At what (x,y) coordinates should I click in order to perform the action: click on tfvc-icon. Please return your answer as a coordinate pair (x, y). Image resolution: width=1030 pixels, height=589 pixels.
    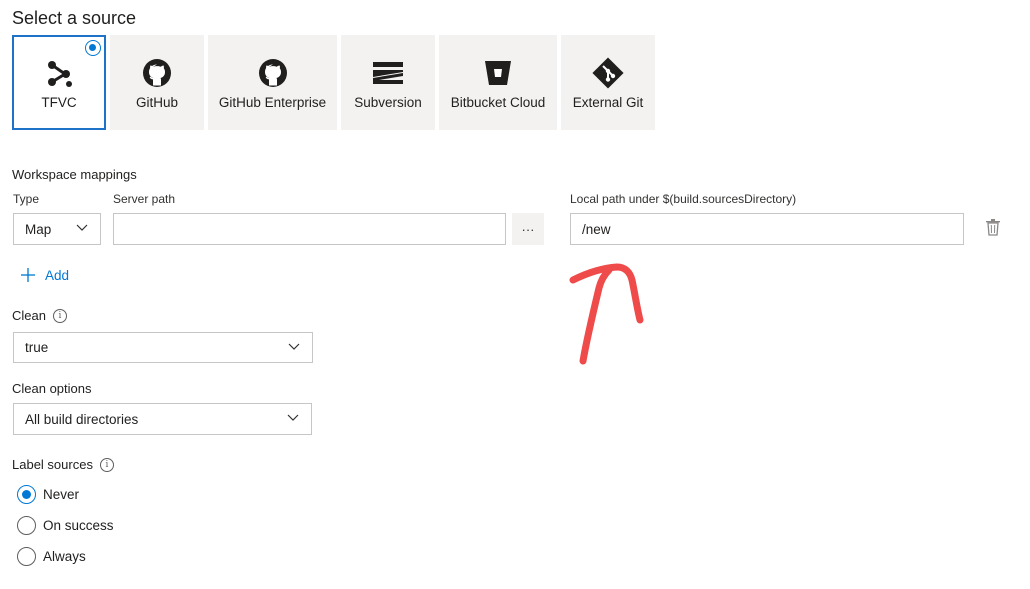
    Looking at the image, I should click on (59, 73).